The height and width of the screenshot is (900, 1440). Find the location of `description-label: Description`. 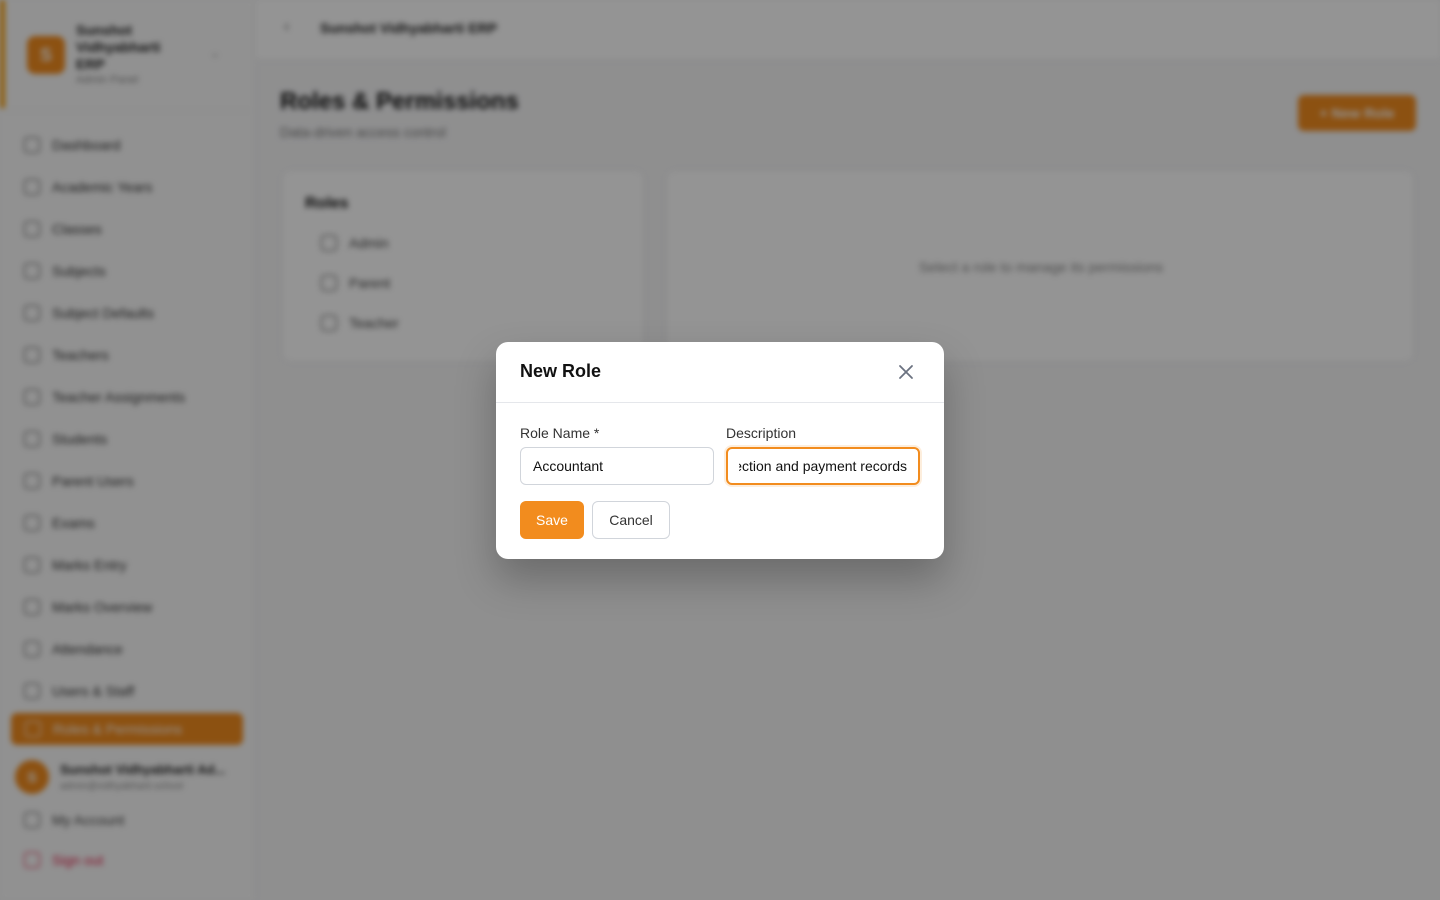

description-label: Description is located at coordinates (761, 433).